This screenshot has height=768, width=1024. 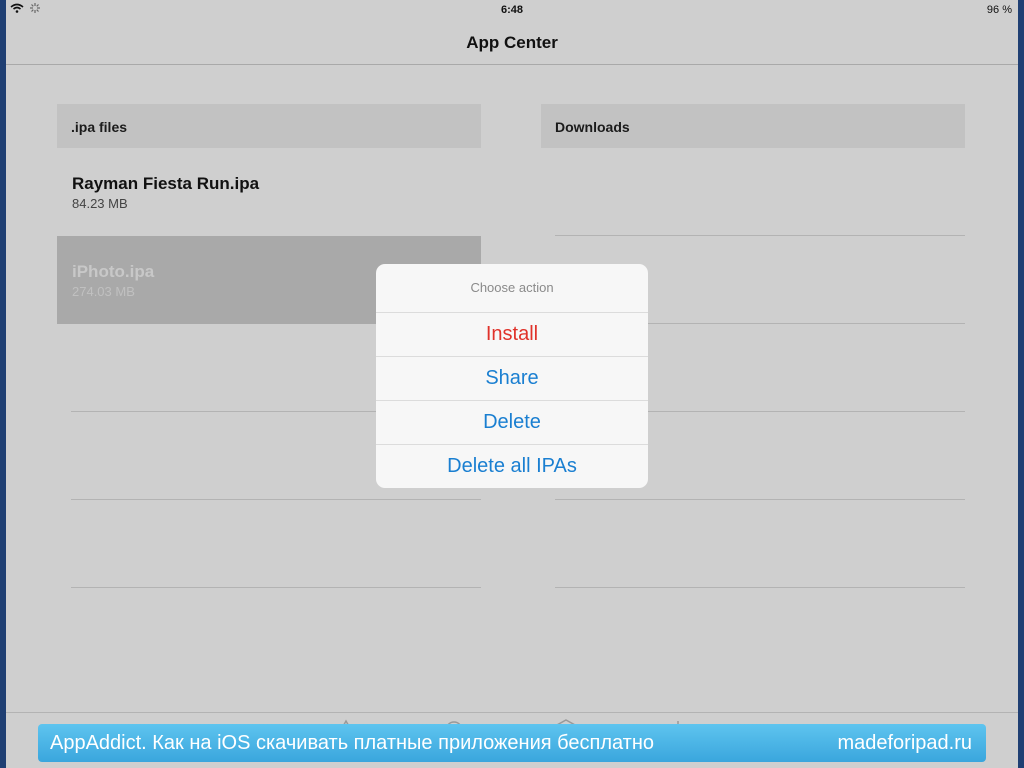 What do you see at coordinates (100, 203) in the screenshot?
I see `file-size: 84.23 MB` at bounding box center [100, 203].